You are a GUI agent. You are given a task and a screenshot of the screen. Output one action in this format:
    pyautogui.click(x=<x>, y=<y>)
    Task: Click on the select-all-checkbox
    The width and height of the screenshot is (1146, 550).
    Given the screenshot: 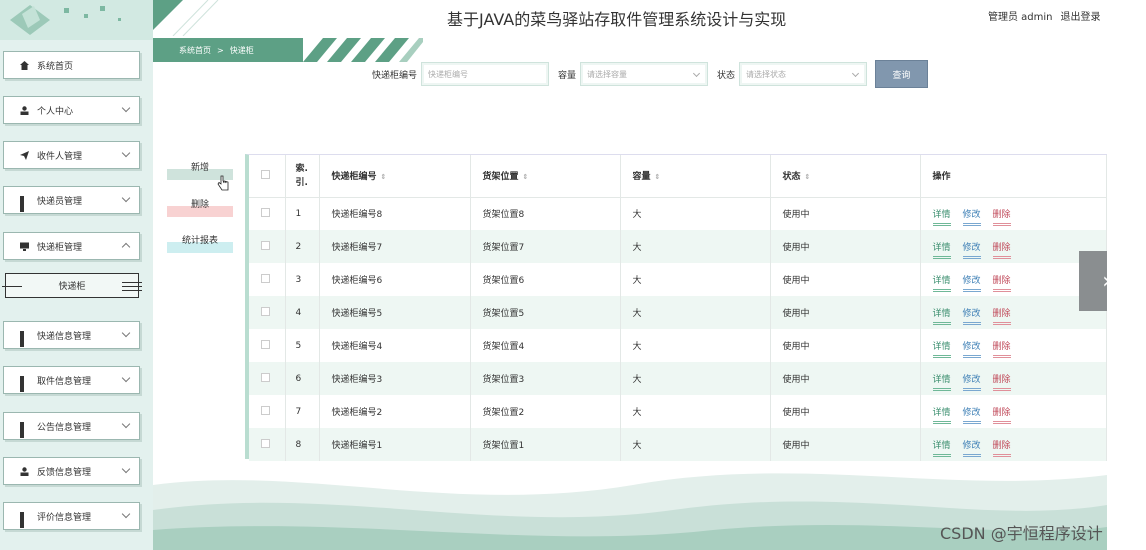 What is the action you would take?
    pyautogui.click(x=265, y=174)
    